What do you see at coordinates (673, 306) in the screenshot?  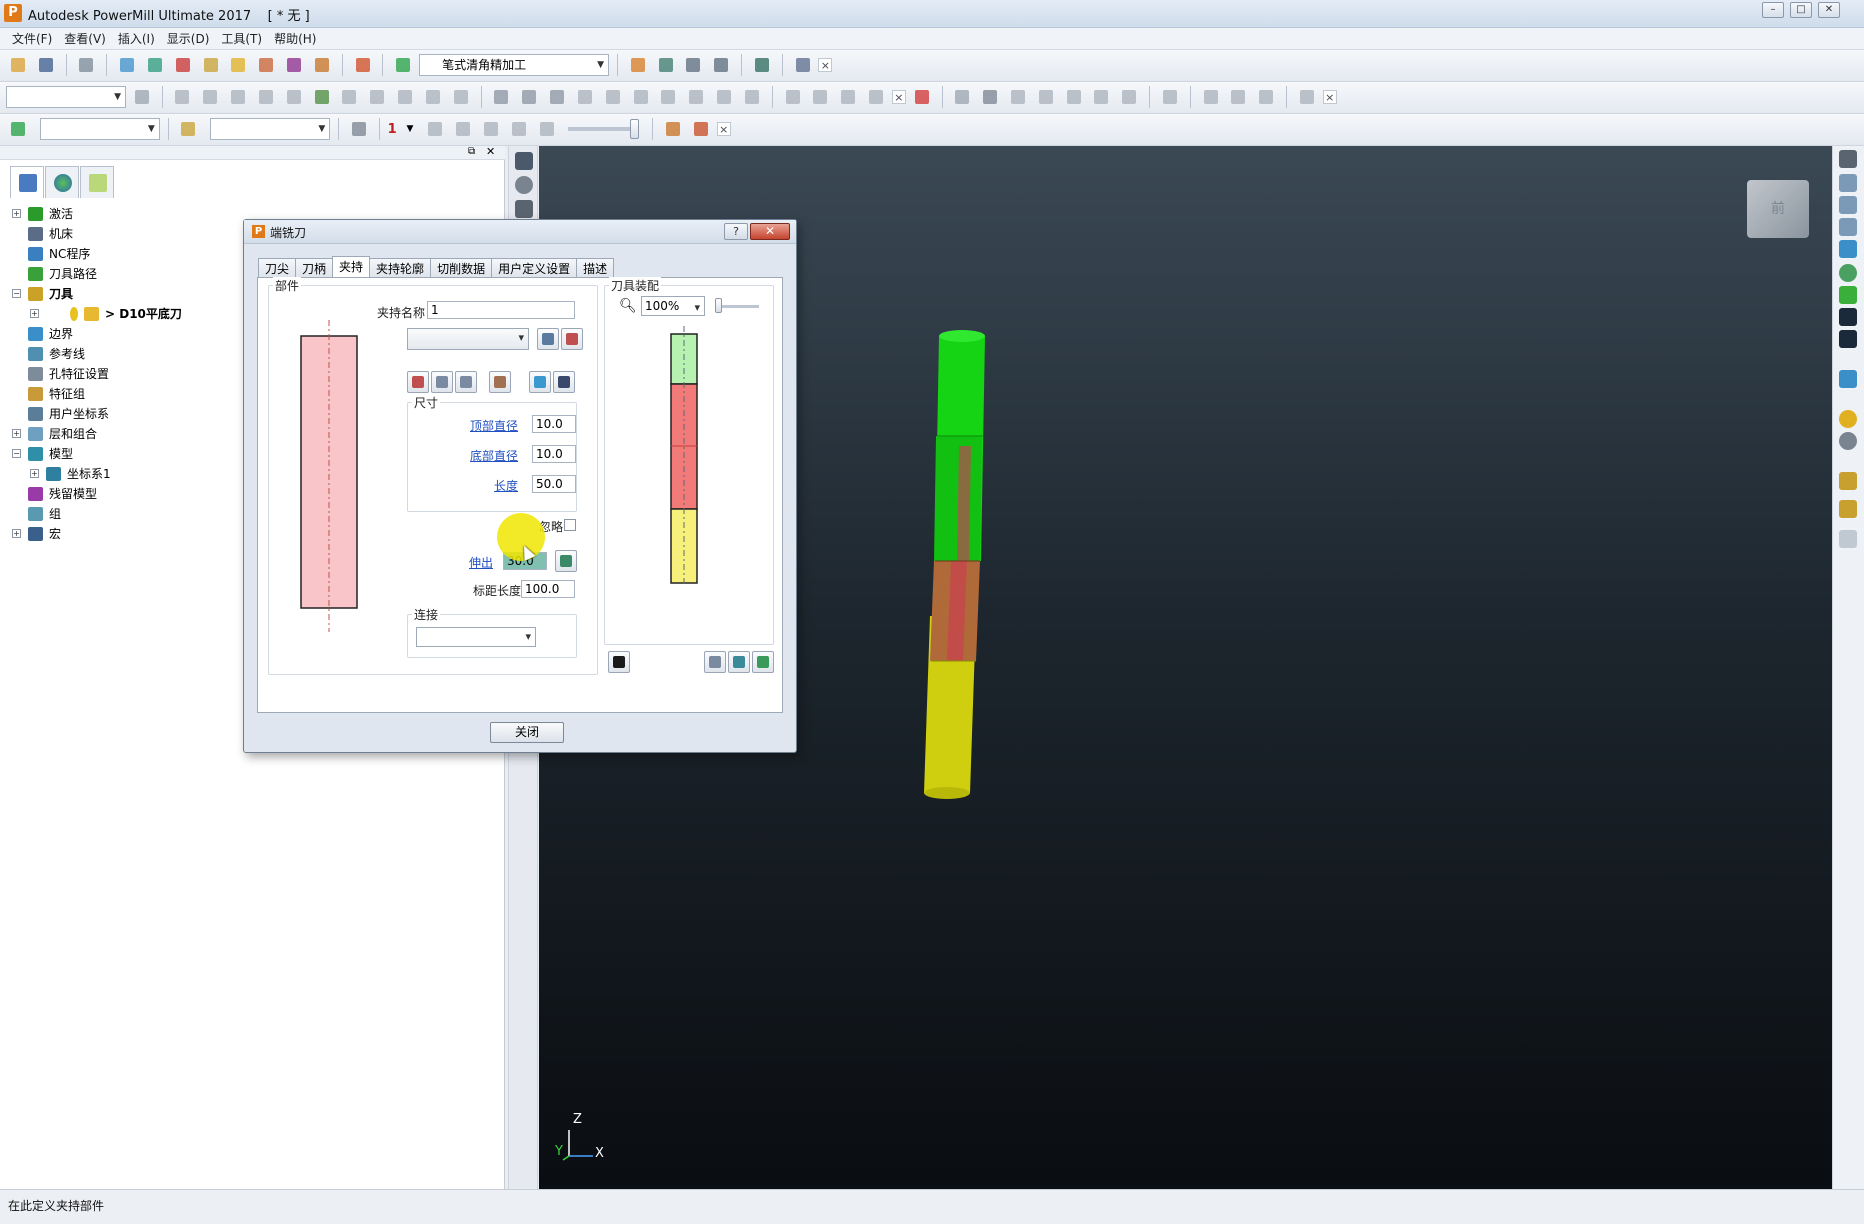 I see `zoom-combo: 100%` at bounding box center [673, 306].